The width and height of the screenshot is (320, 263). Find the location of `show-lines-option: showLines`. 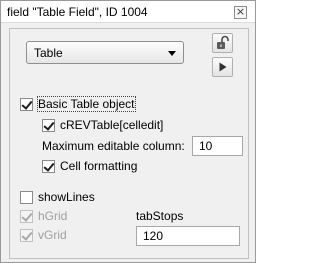

show-lines-option: showLines is located at coordinates (57, 197).